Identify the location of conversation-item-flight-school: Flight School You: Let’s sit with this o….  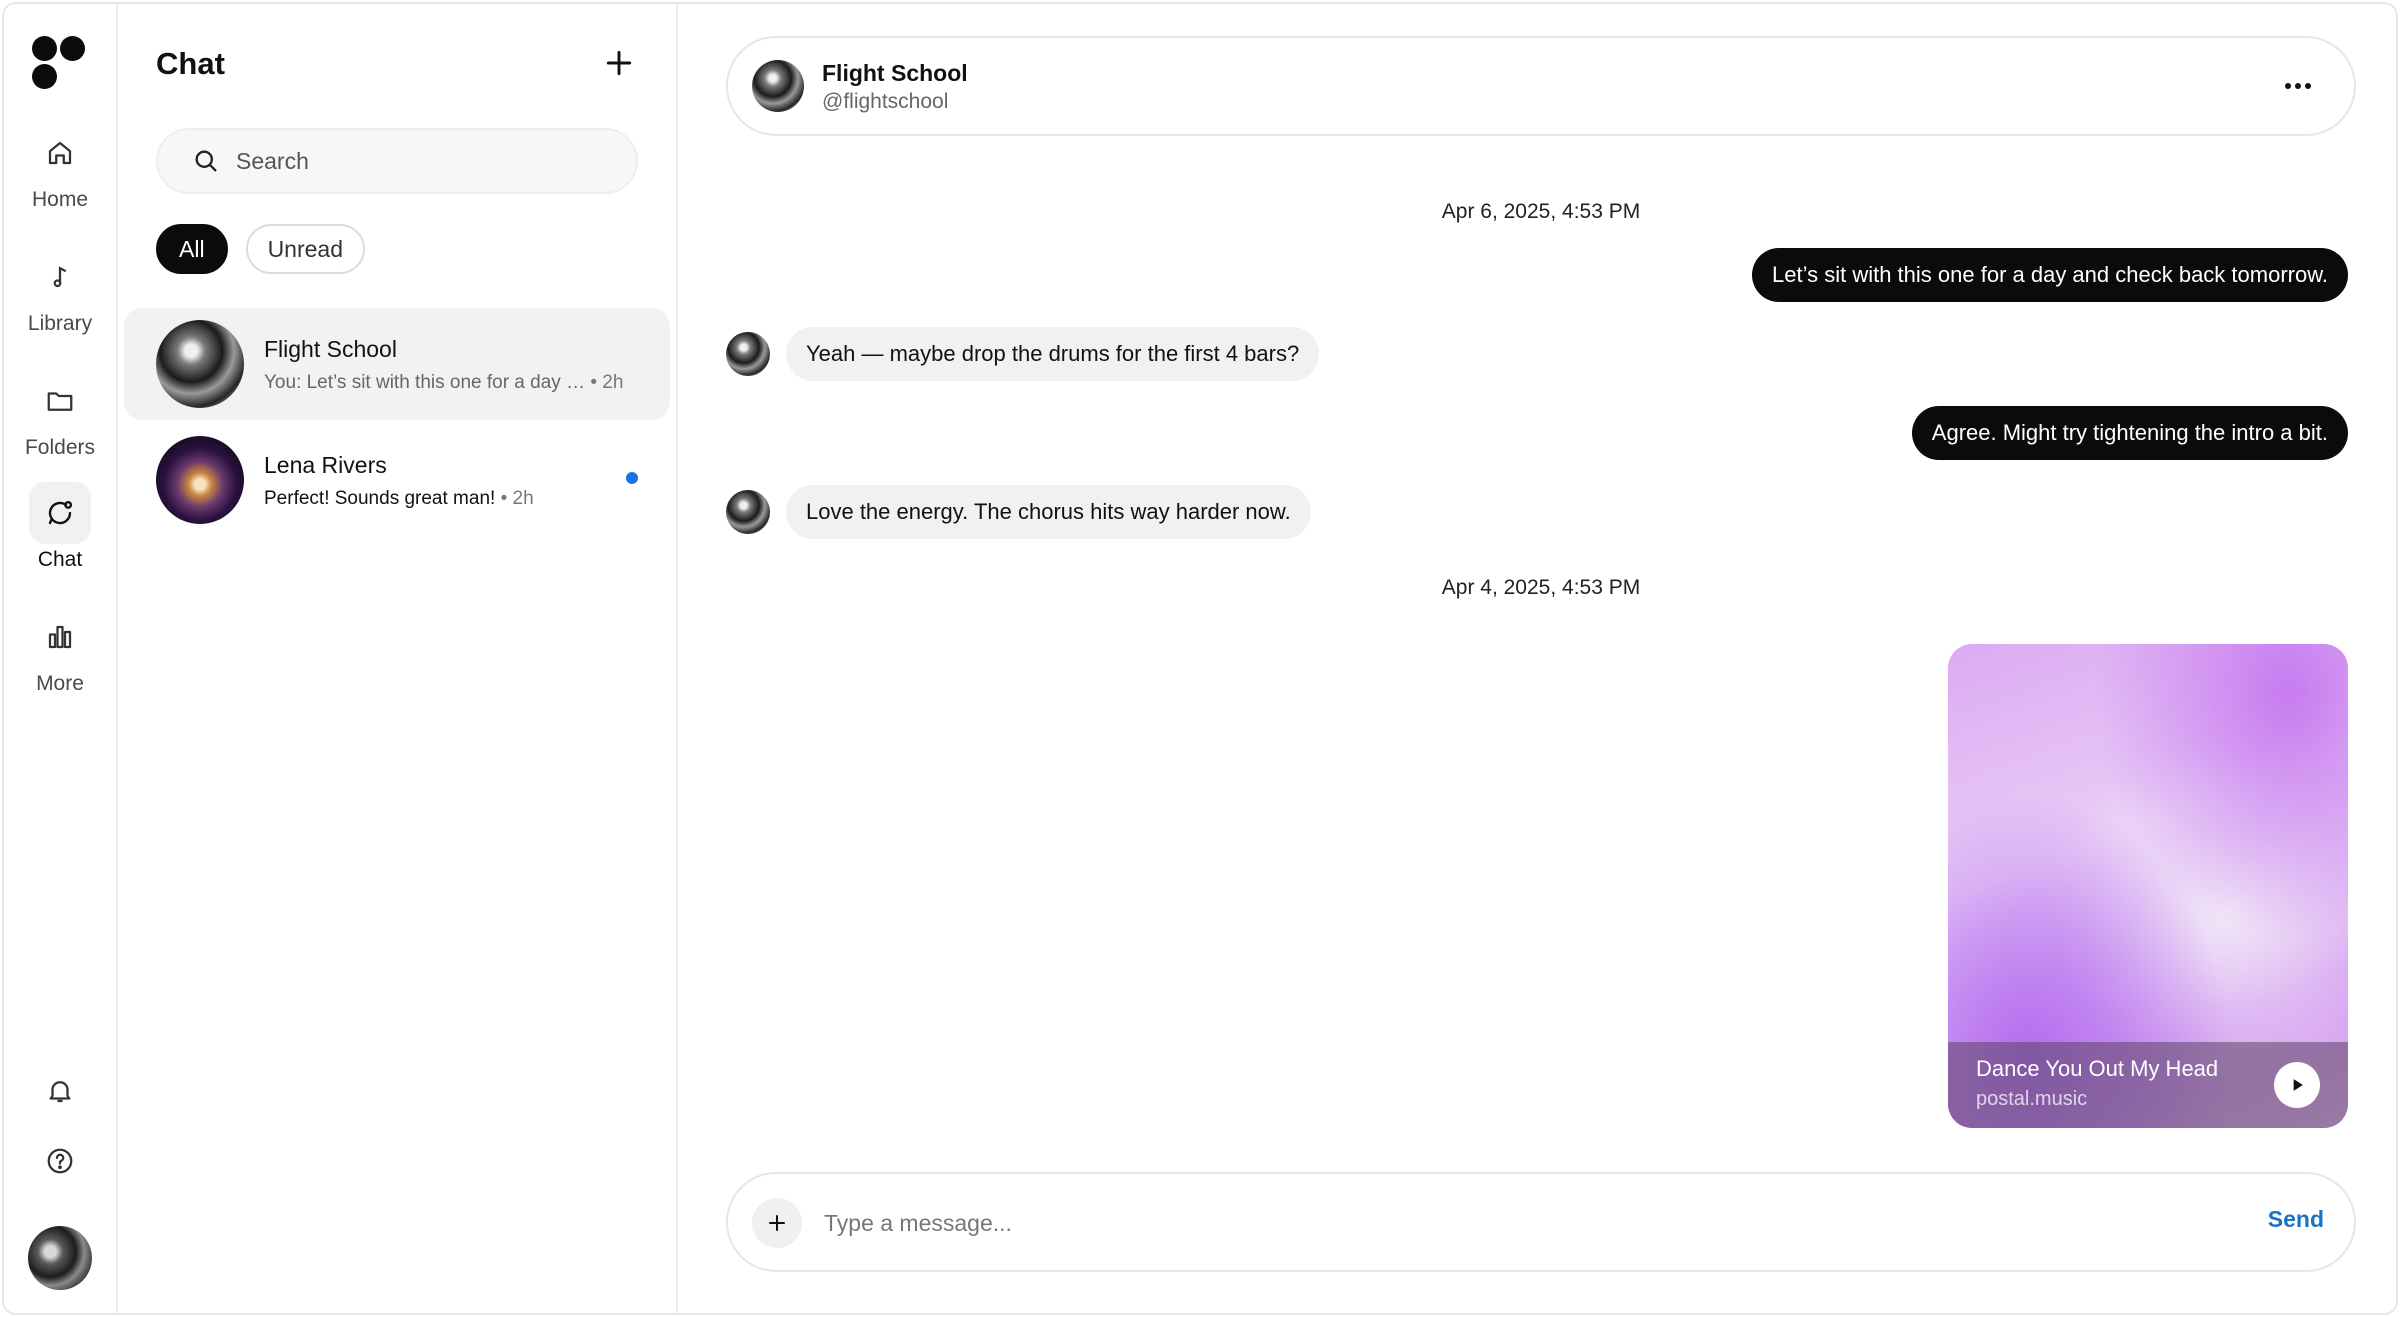
(397, 364).